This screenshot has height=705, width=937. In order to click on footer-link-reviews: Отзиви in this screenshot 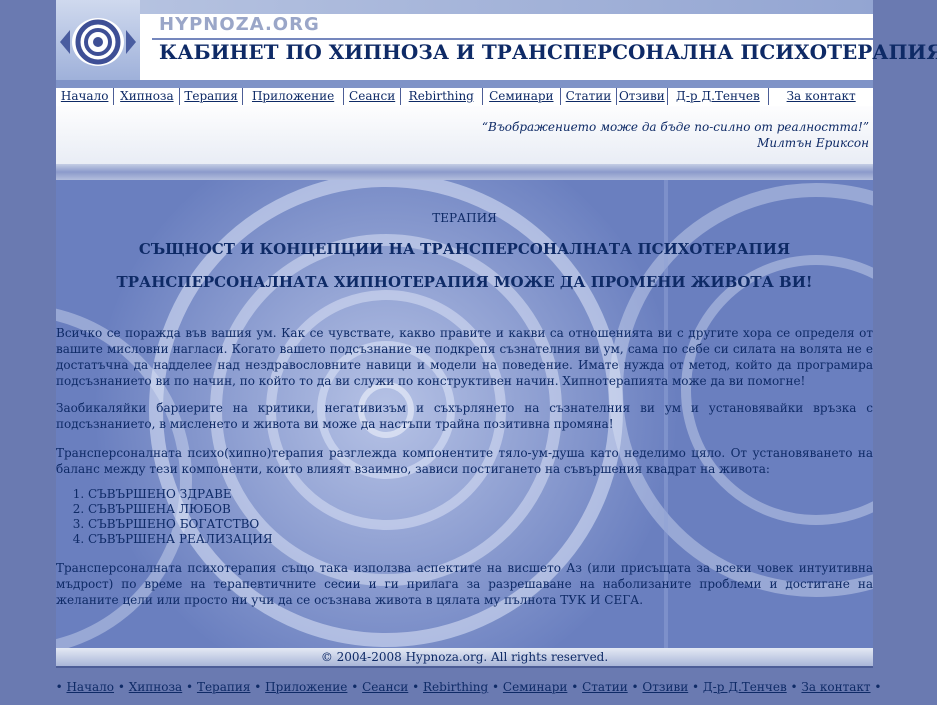, I will do `click(665, 687)`.